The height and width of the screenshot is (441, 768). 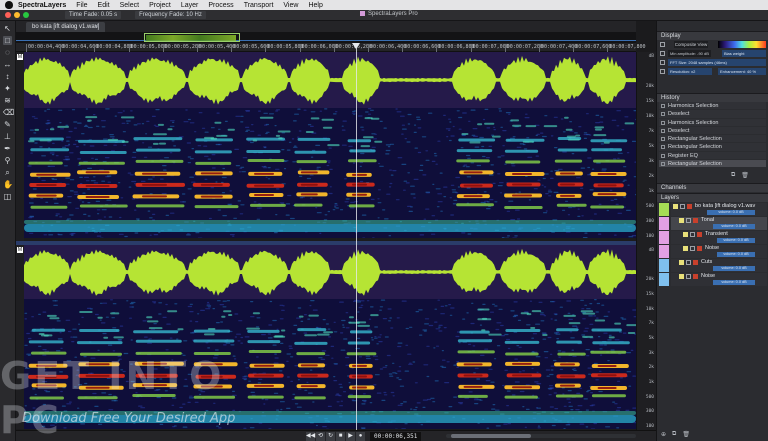 I want to click on apple-icon, so click(x=9, y=5).